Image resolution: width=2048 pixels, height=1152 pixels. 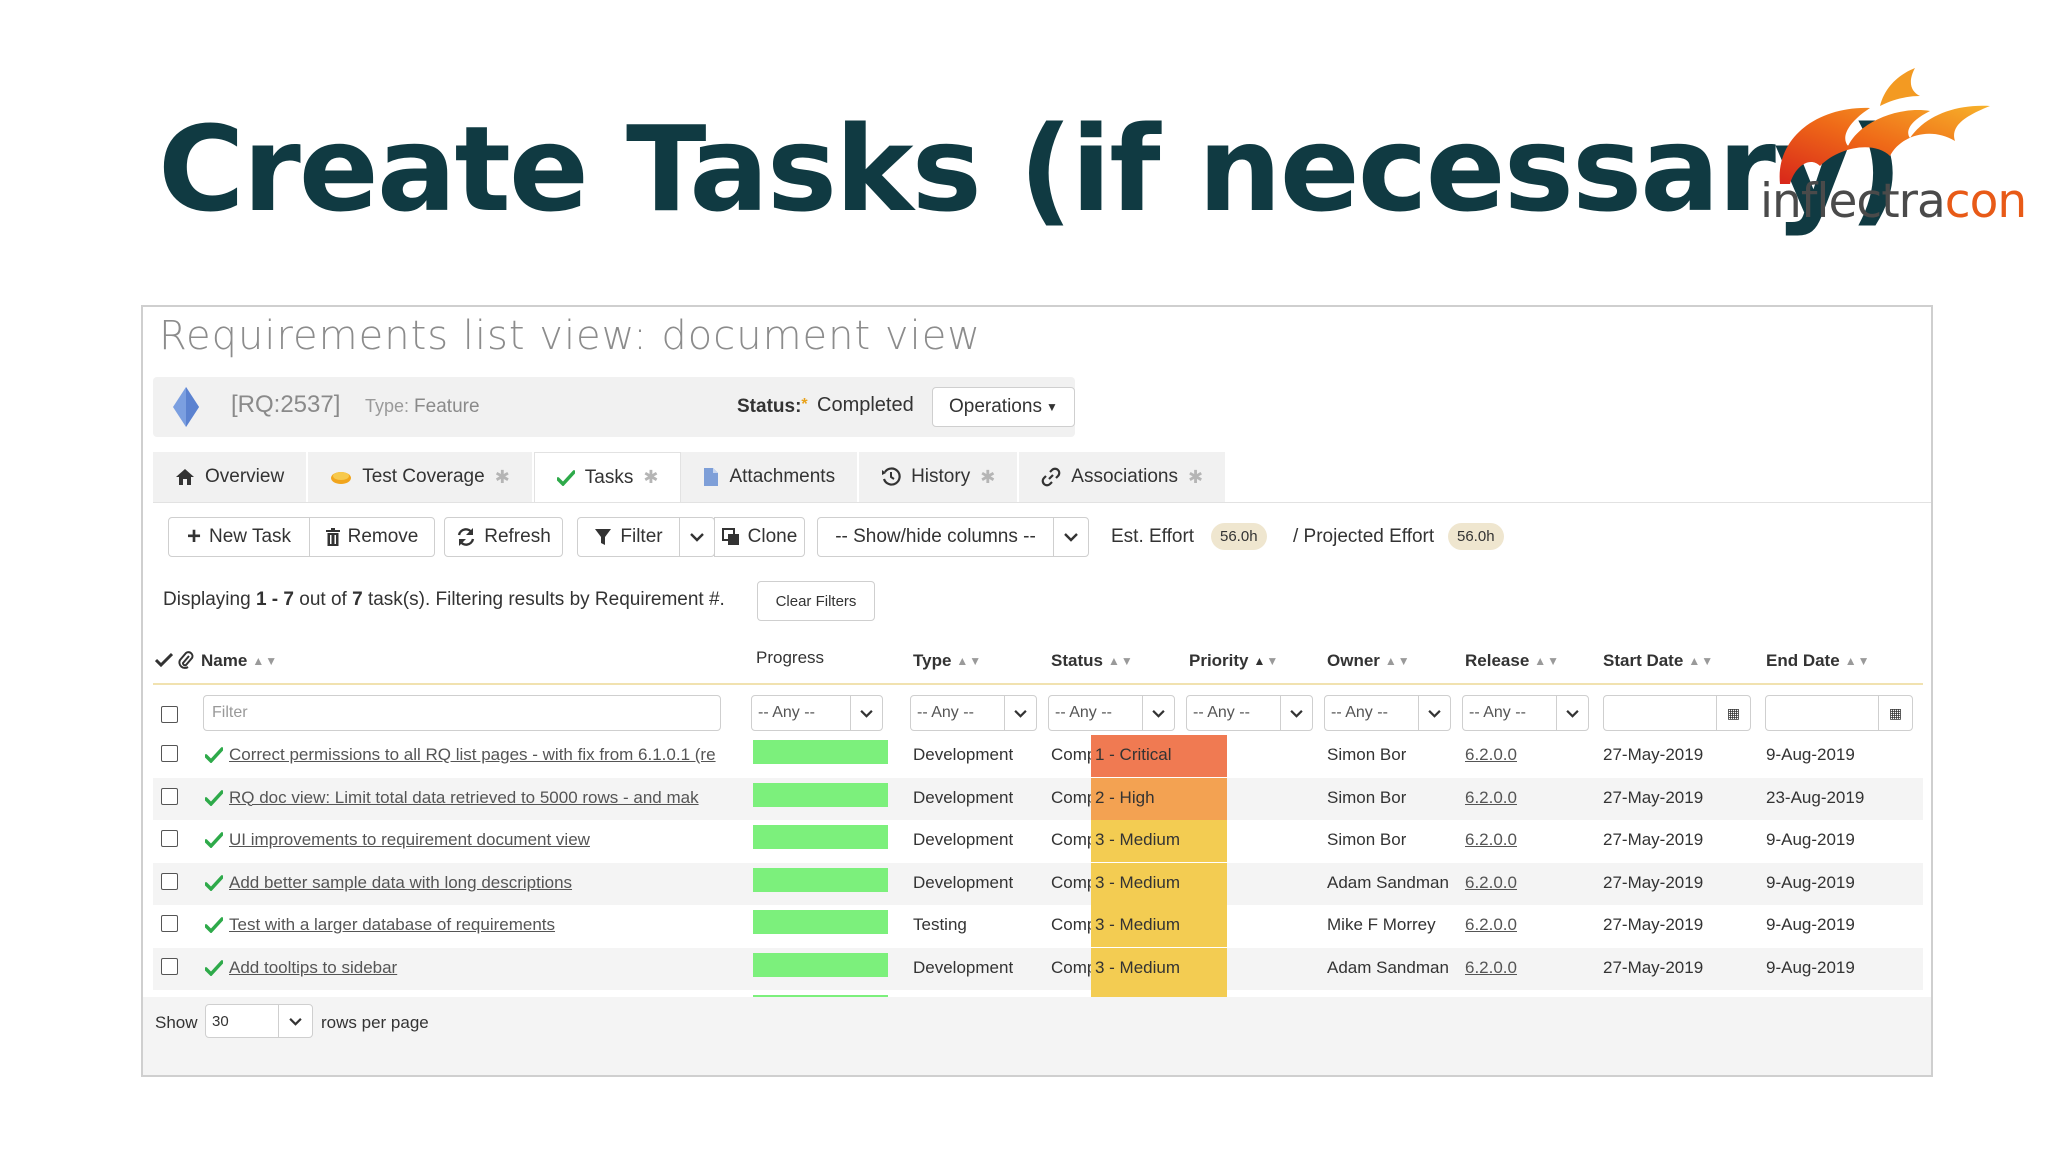 What do you see at coordinates (1387, 713) in the screenshot?
I see `owner-filter-select: -- Any --` at bounding box center [1387, 713].